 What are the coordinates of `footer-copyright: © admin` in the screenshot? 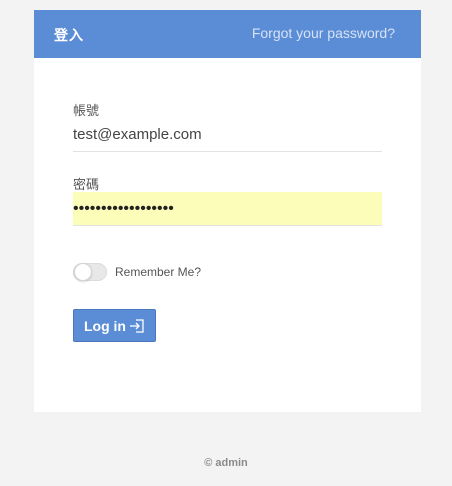 It's located at (226, 463).